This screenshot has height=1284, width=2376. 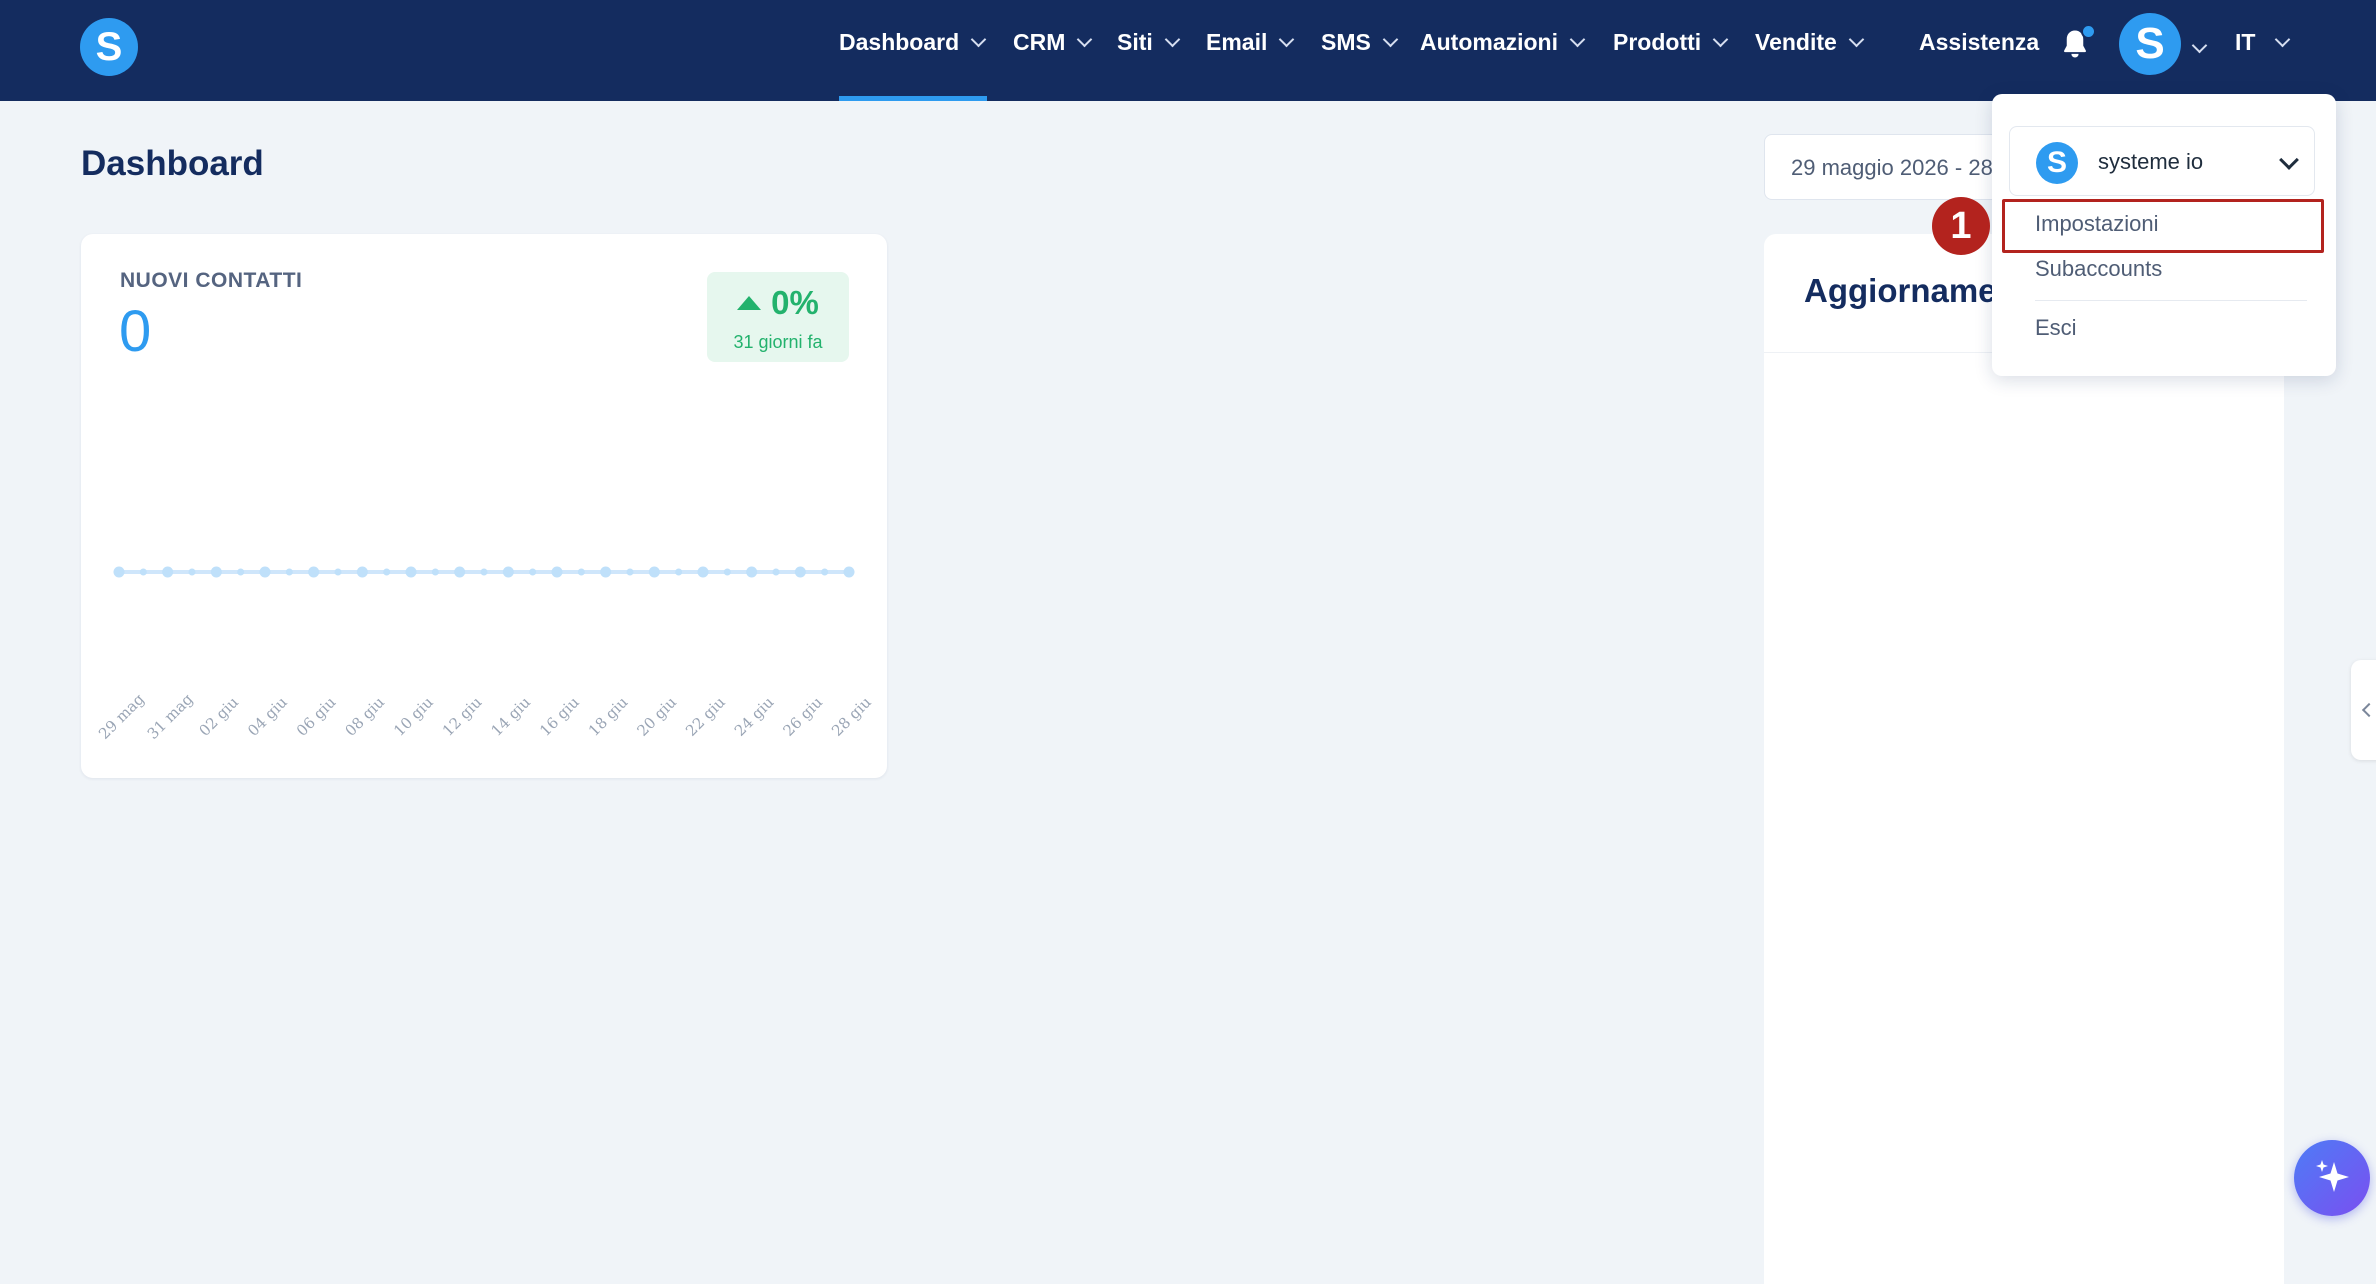 I want to click on nav-sms: SMS, so click(x=1360, y=42).